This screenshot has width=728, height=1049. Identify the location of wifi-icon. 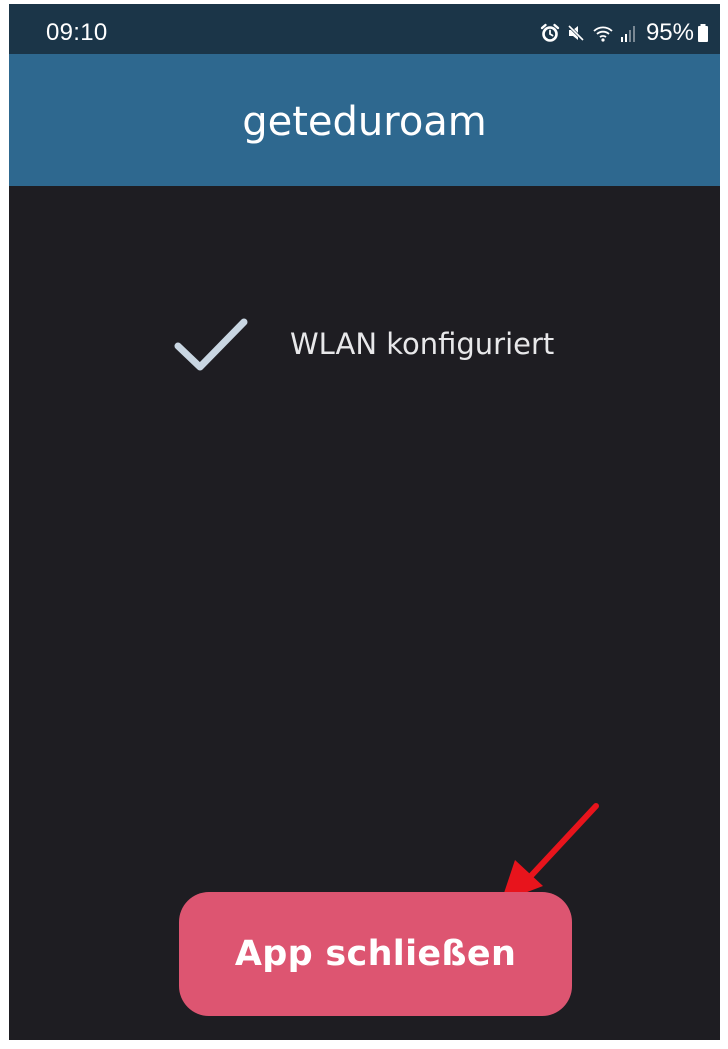
(603, 33).